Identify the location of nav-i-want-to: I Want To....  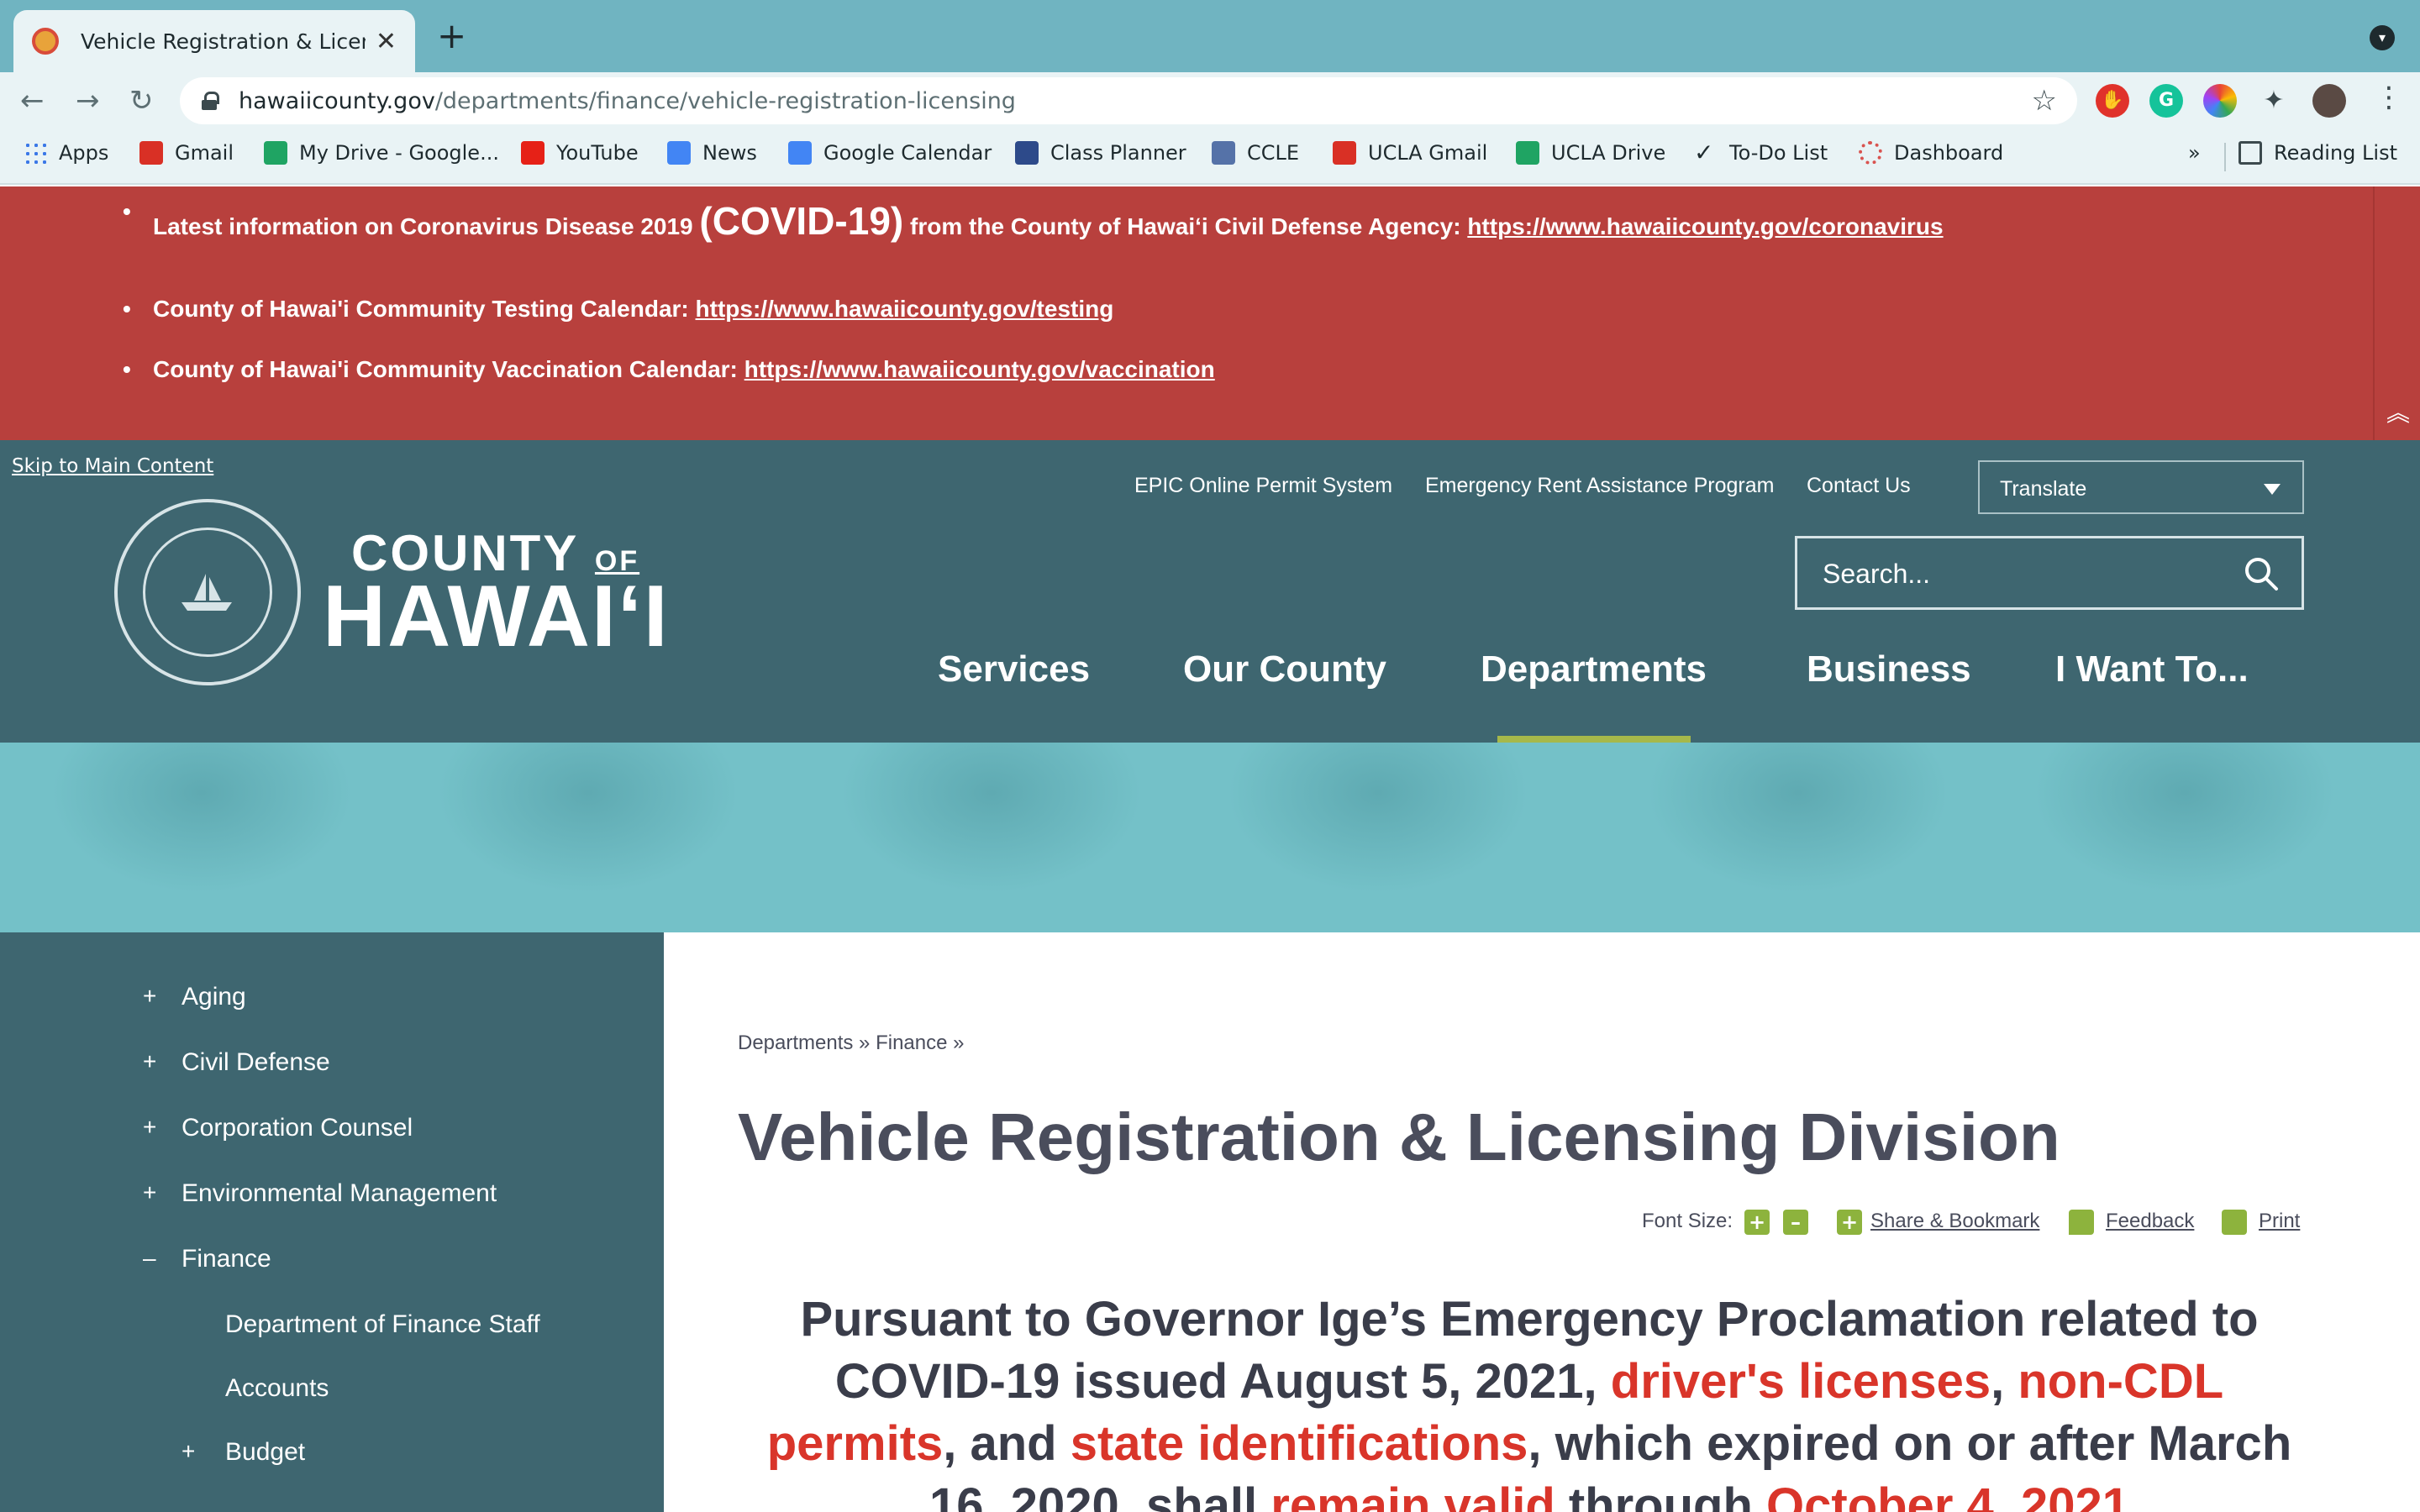
(2152, 669).